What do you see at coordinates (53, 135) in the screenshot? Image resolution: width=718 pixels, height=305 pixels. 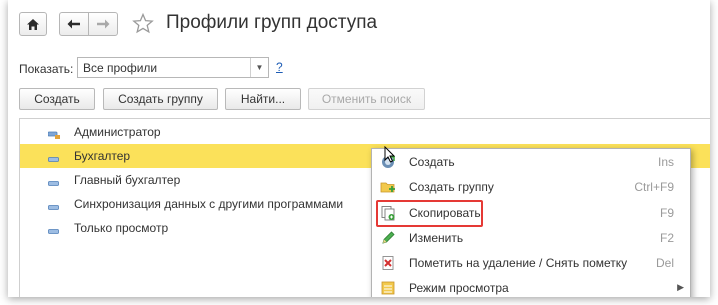 I see `profile-locked-icon` at bounding box center [53, 135].